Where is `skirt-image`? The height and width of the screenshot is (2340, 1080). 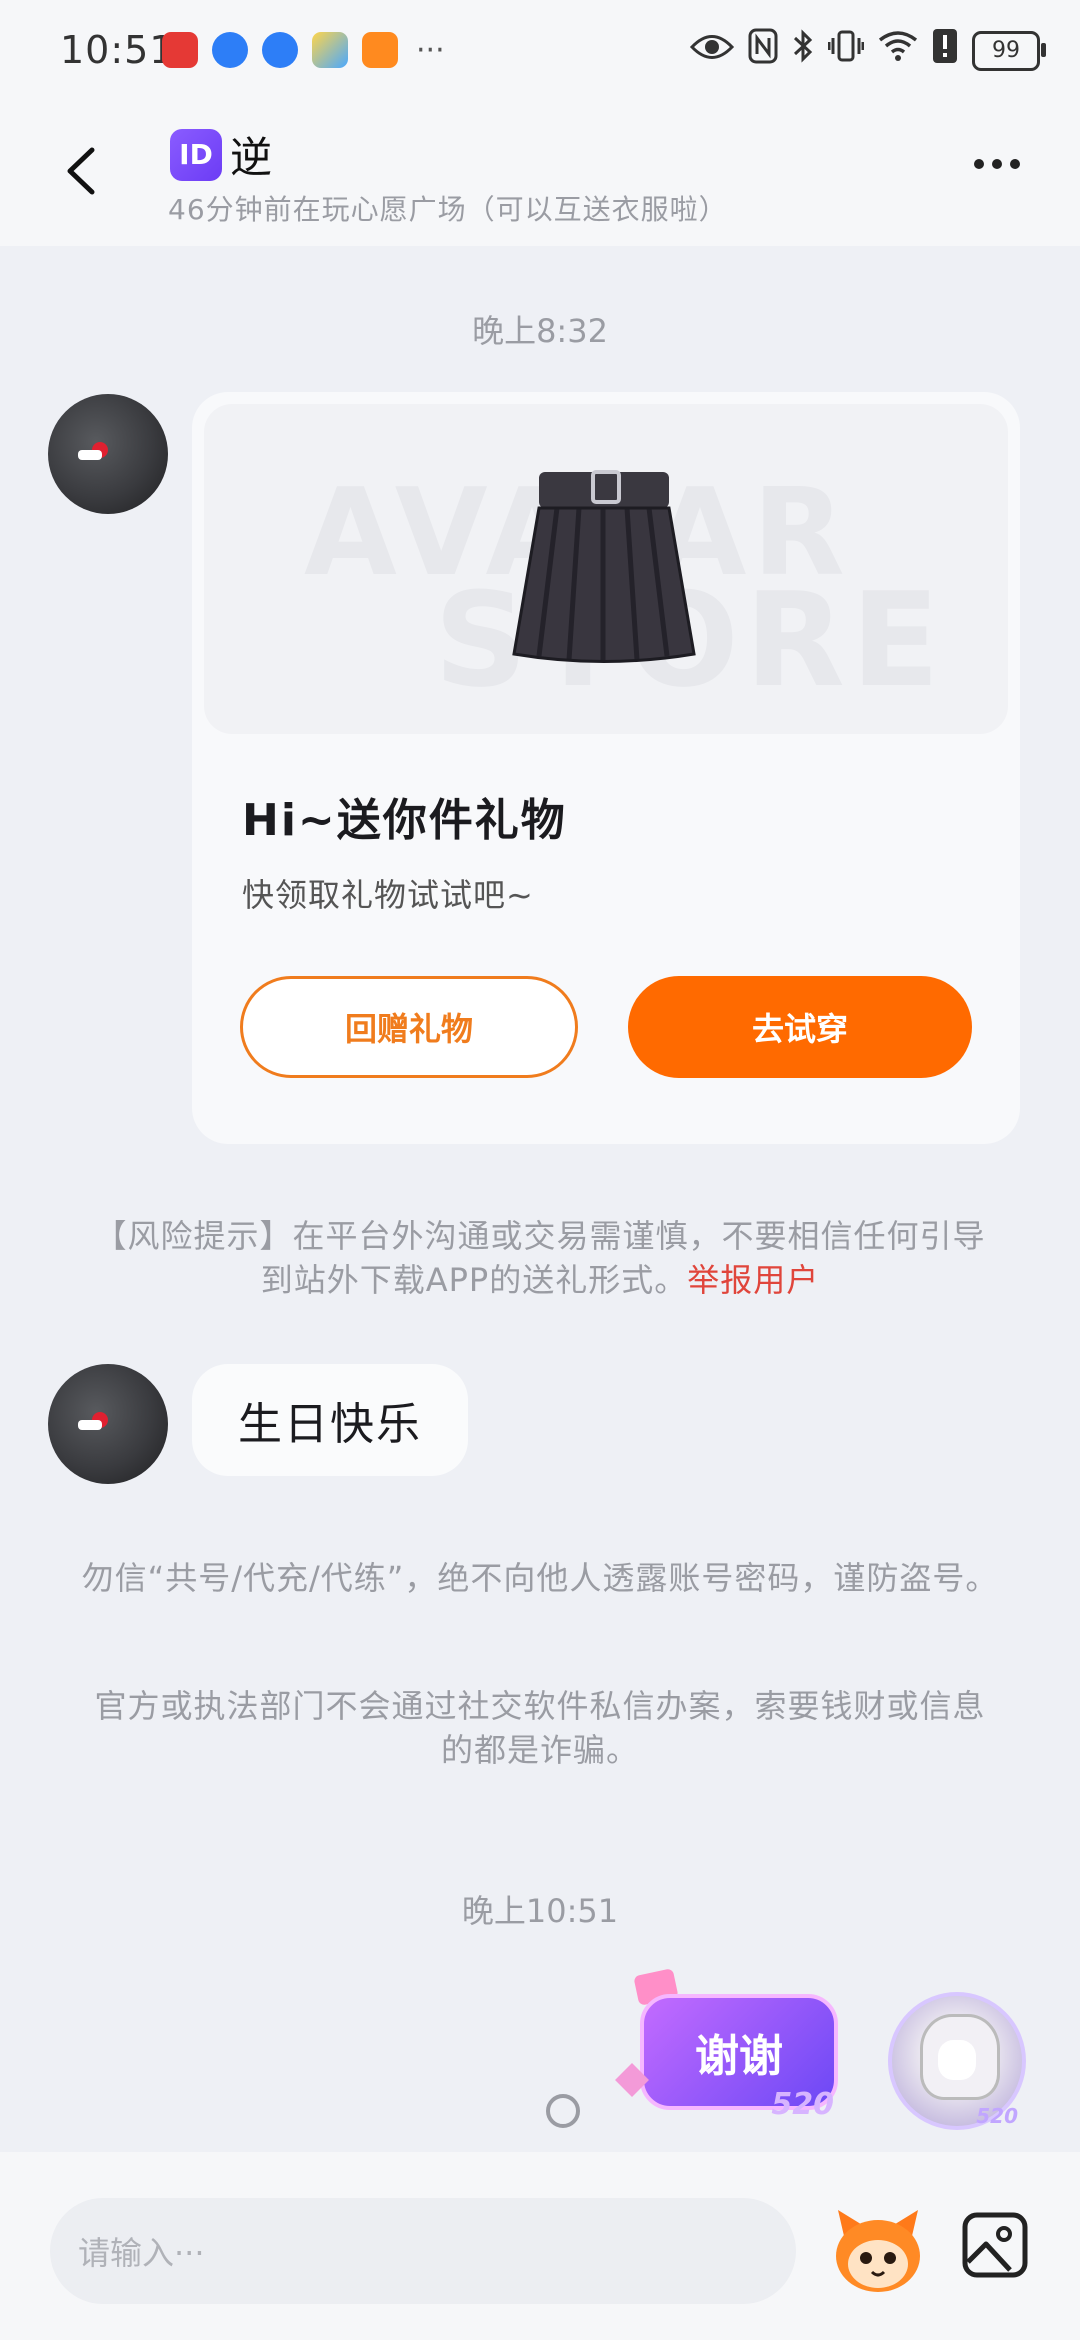
skirt-image is located at coordinates (604, 566).